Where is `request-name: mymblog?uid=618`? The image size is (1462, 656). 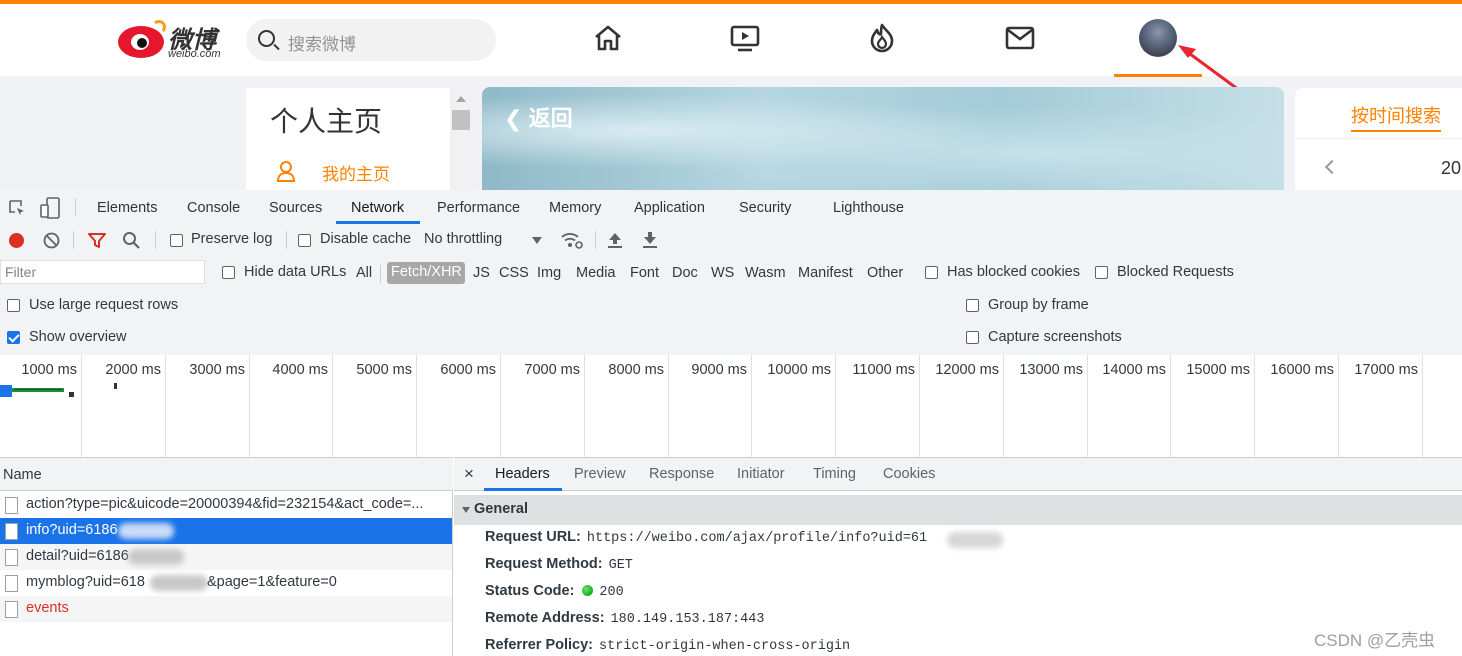 request-name: mymblog?uid=618 is located at coordinates (85, 582).